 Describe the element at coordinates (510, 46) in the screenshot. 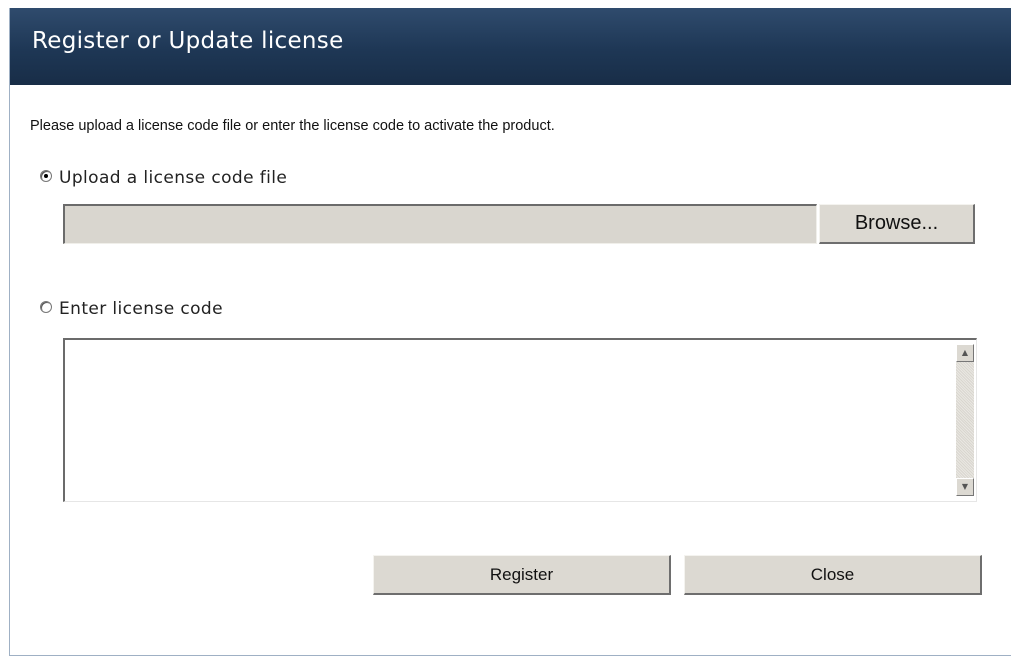

I see `dialog-title-bar: Register or Update license` at that location.